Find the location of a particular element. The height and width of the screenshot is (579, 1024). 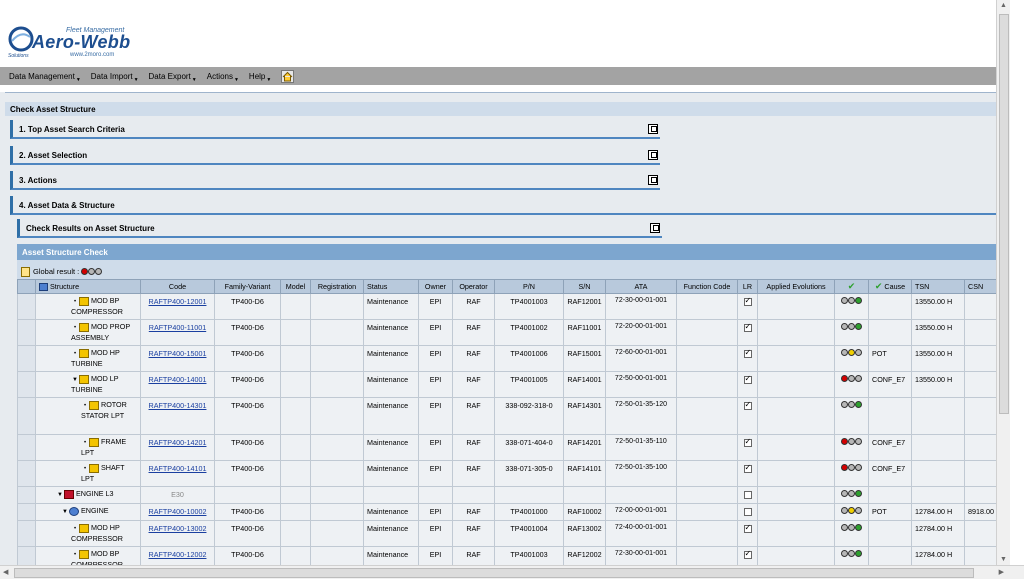

section-actions: 3. Actions is located at coordinates (335, 180).